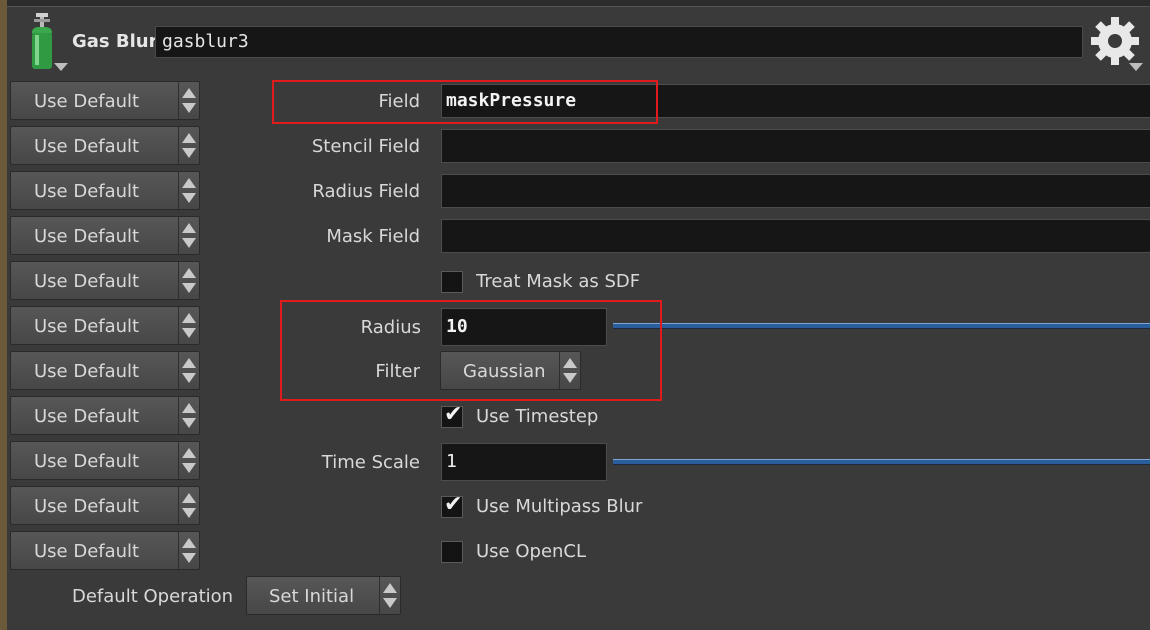  I want to click on radius-slider, so click(881, 326).